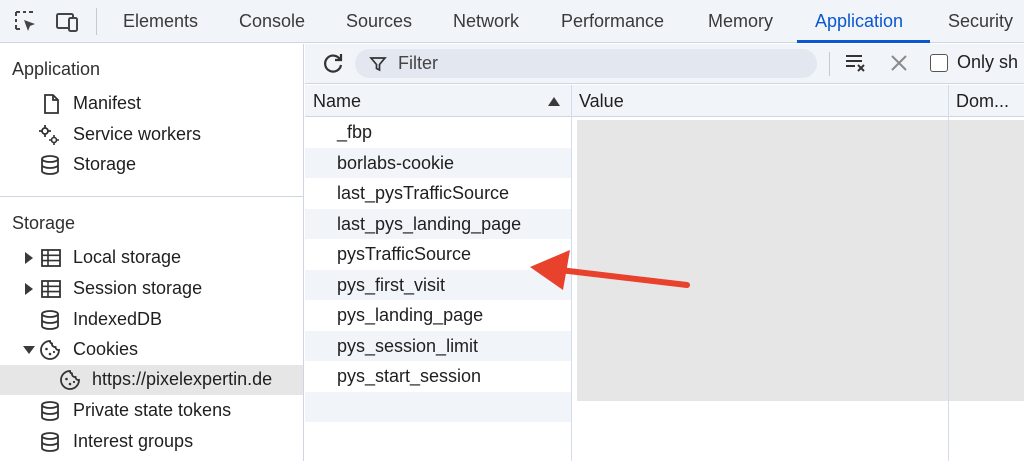  I want to click on sidebar-item-label: Storage, so click(105, 164).